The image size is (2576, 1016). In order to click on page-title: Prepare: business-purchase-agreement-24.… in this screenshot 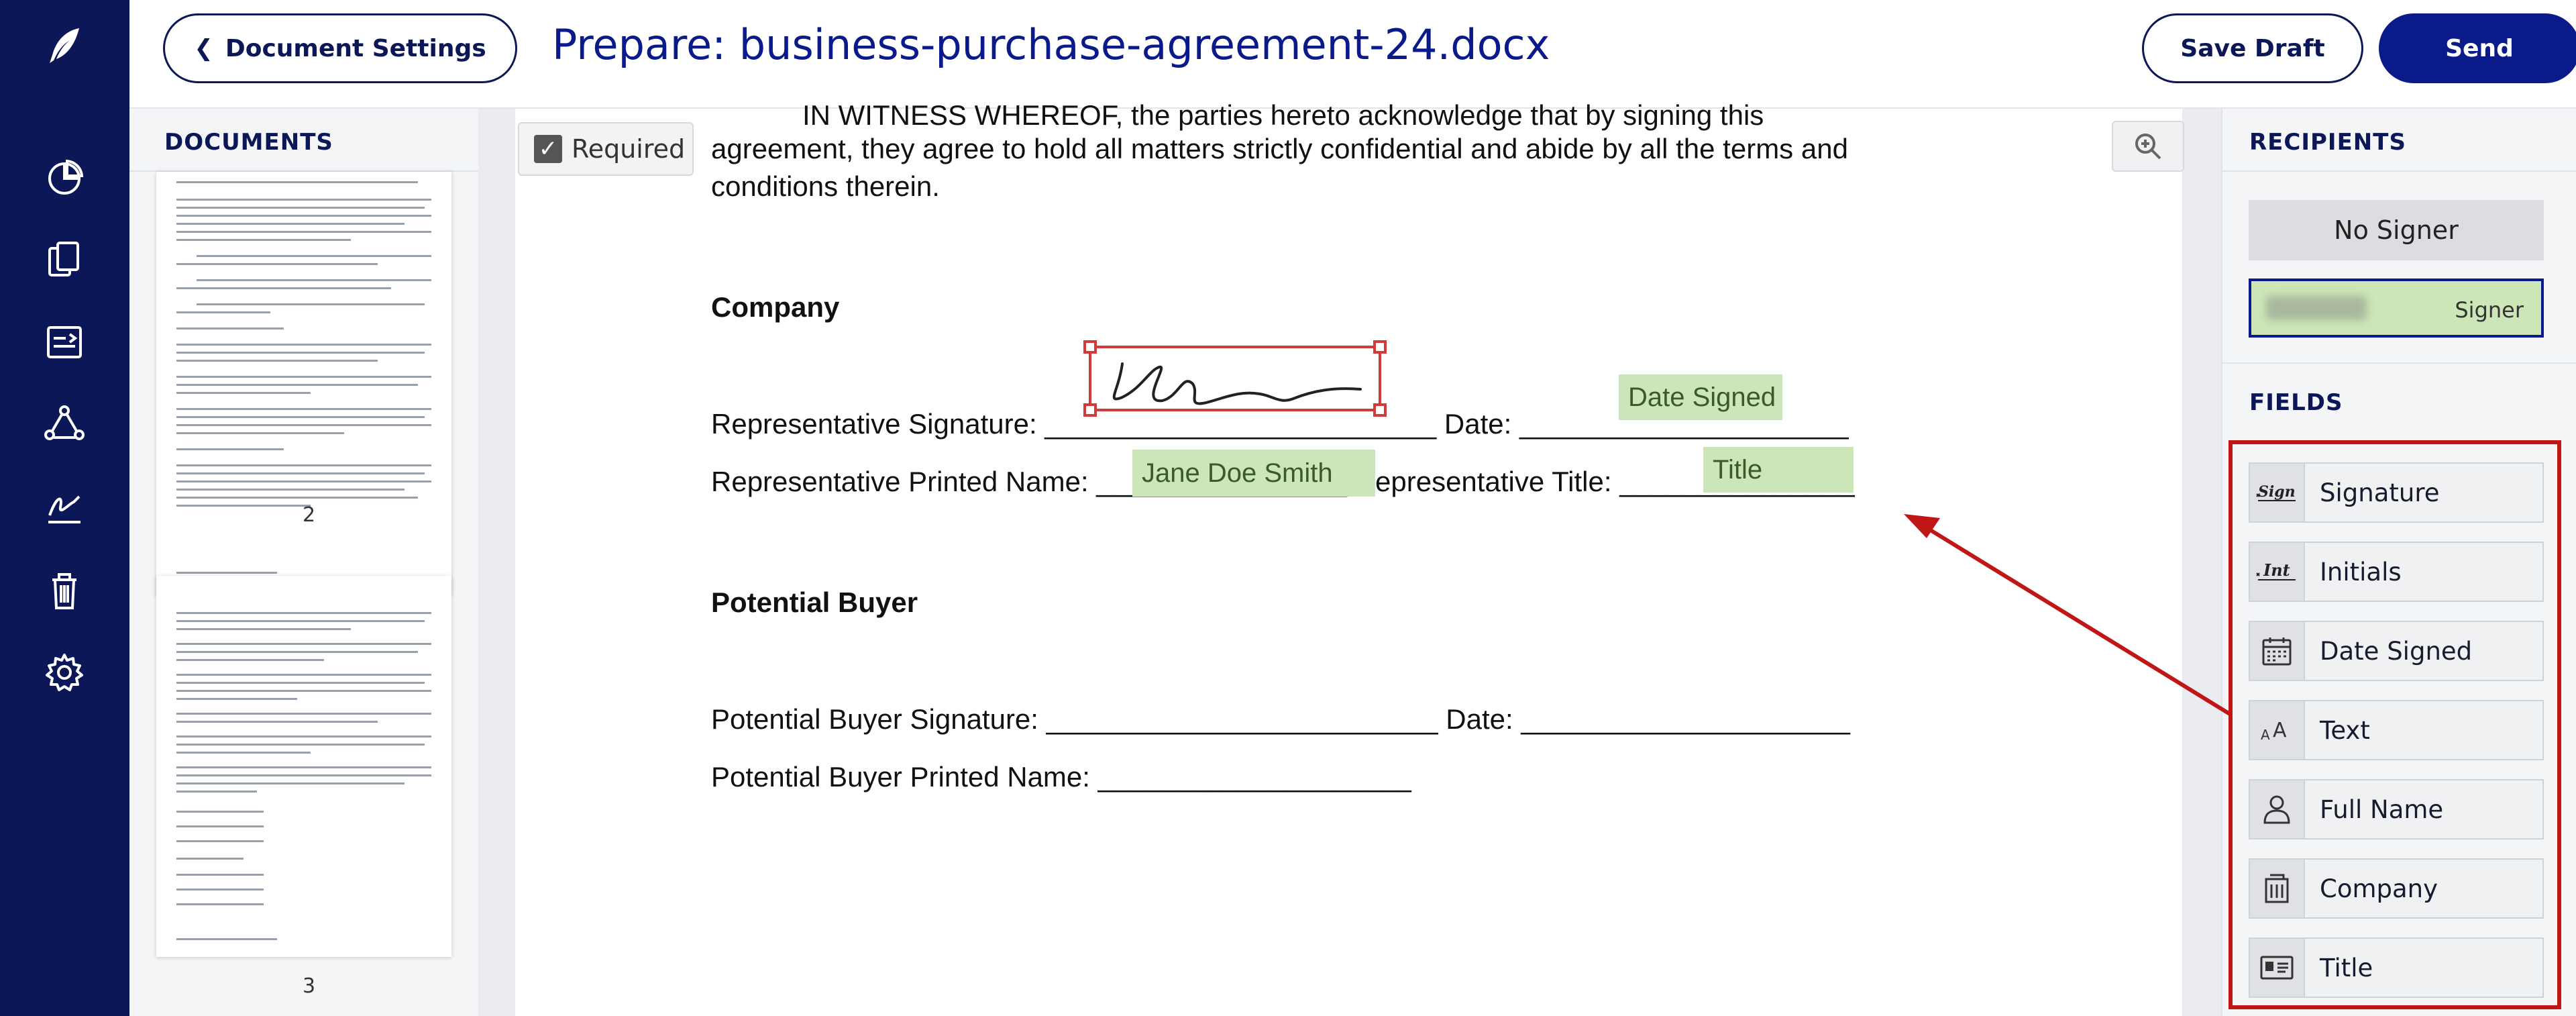, I will do `click(1051, 44)`.